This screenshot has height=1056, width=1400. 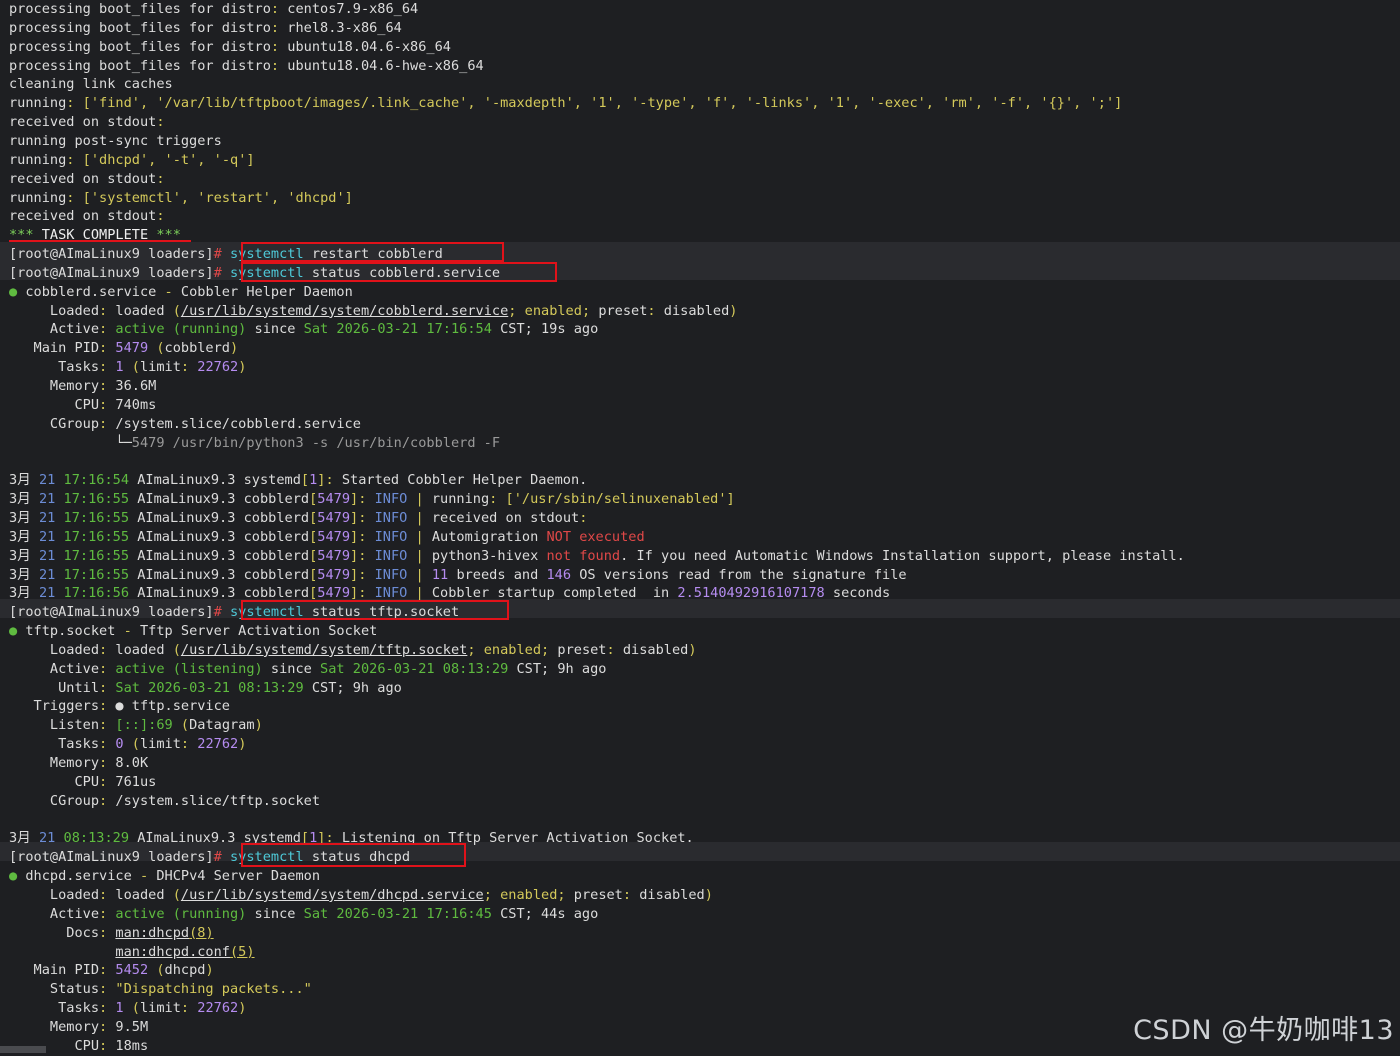 What do you see at coordinates (54, 989) in the screenshot?
I see `terminal-text: Status` at bounding box center [54, 989].